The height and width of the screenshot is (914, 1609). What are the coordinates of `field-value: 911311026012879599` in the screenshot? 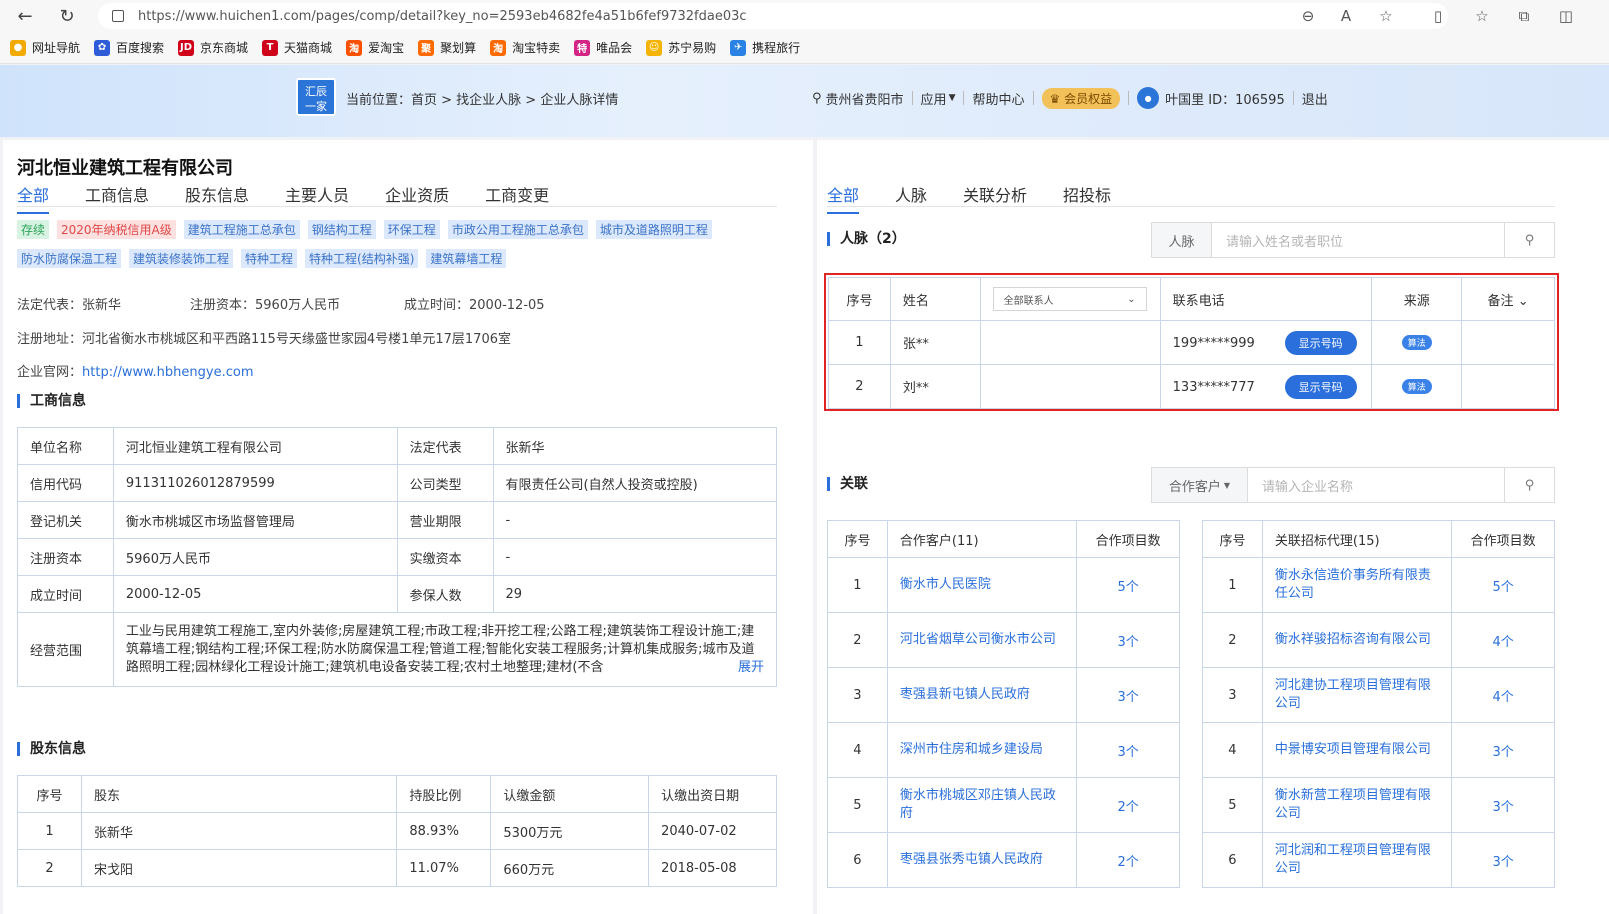 It's located at (255, 483).